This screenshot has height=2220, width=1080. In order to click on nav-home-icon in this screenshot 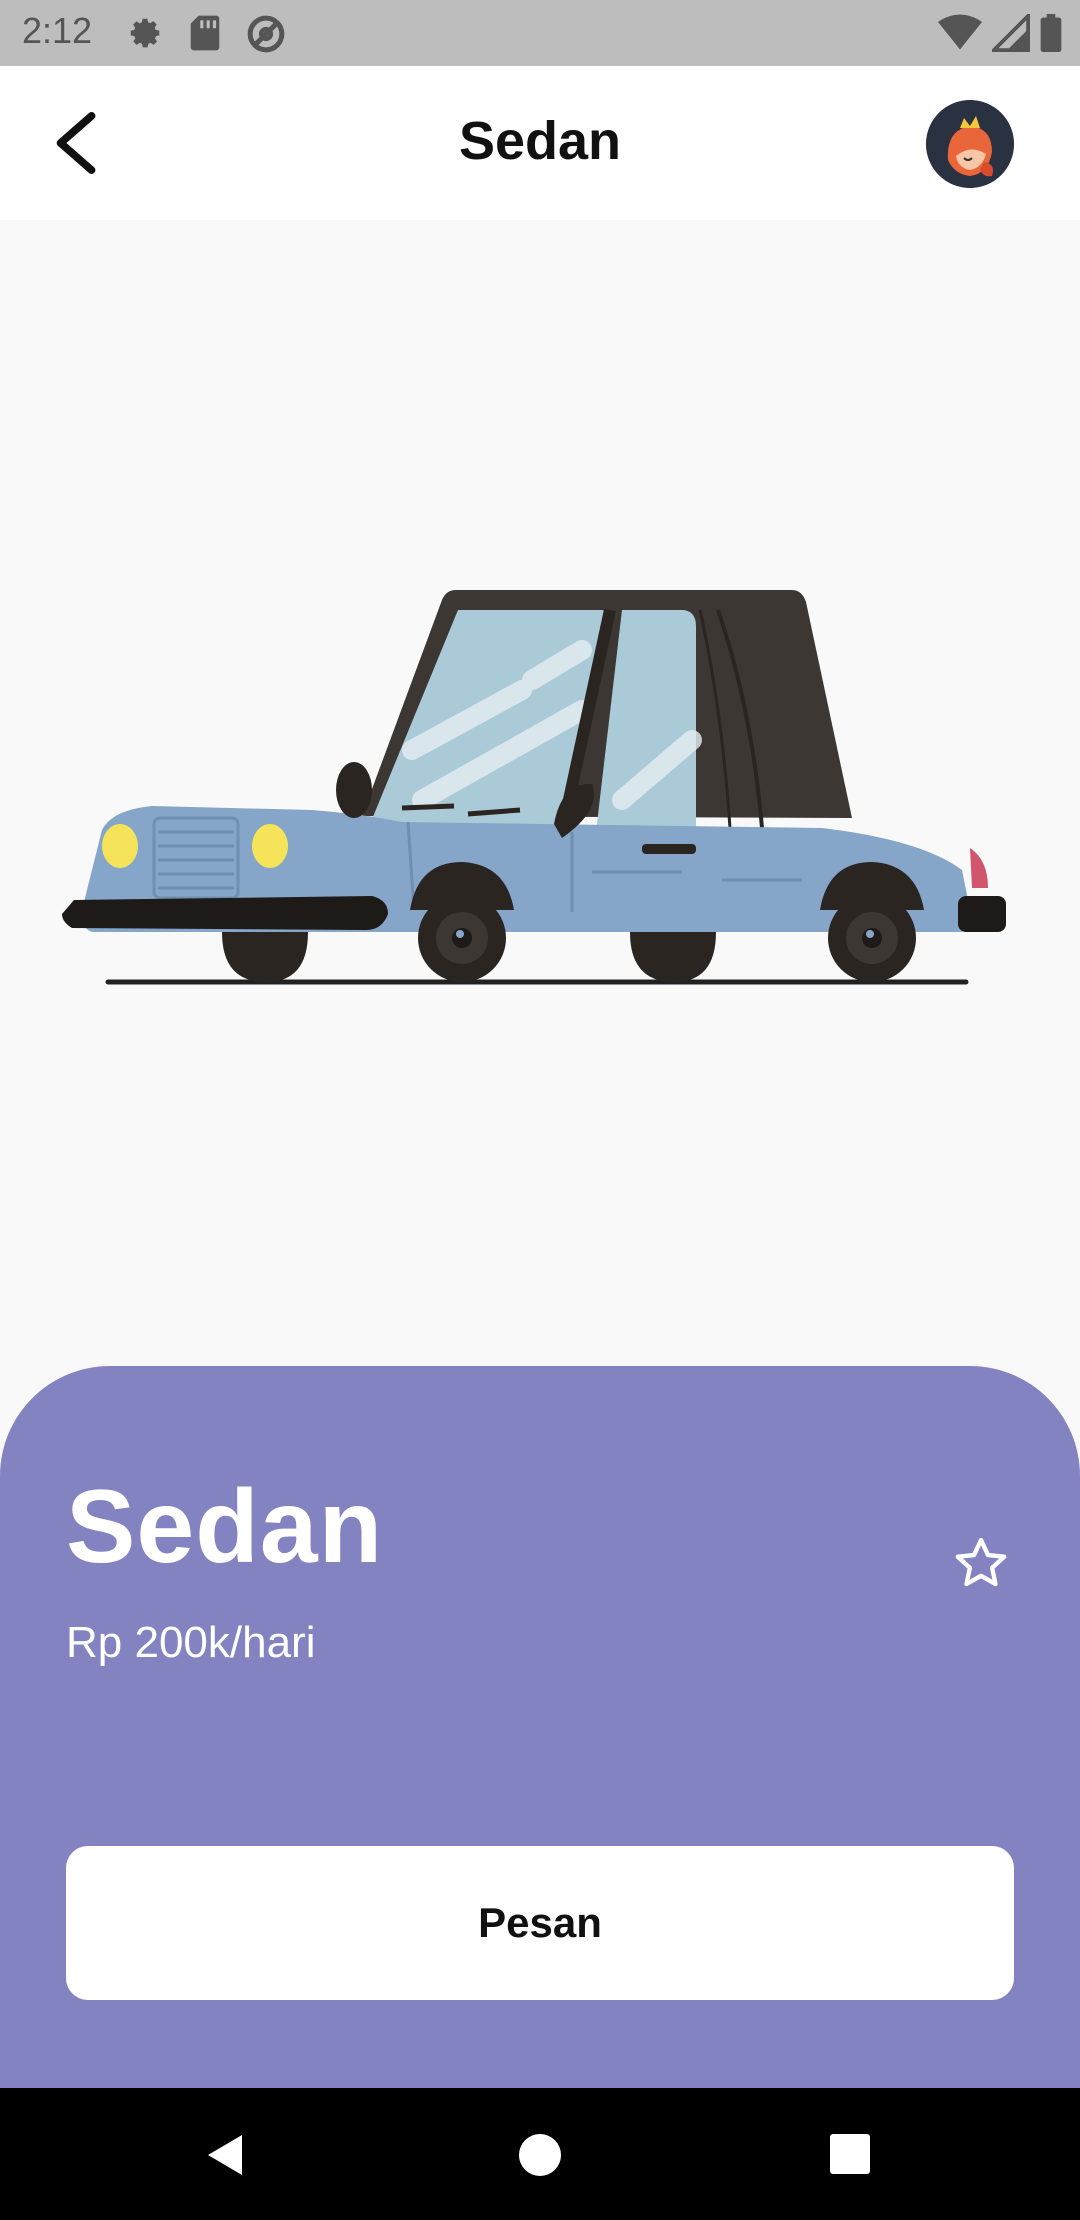, I will do `click(540, 2155)`.